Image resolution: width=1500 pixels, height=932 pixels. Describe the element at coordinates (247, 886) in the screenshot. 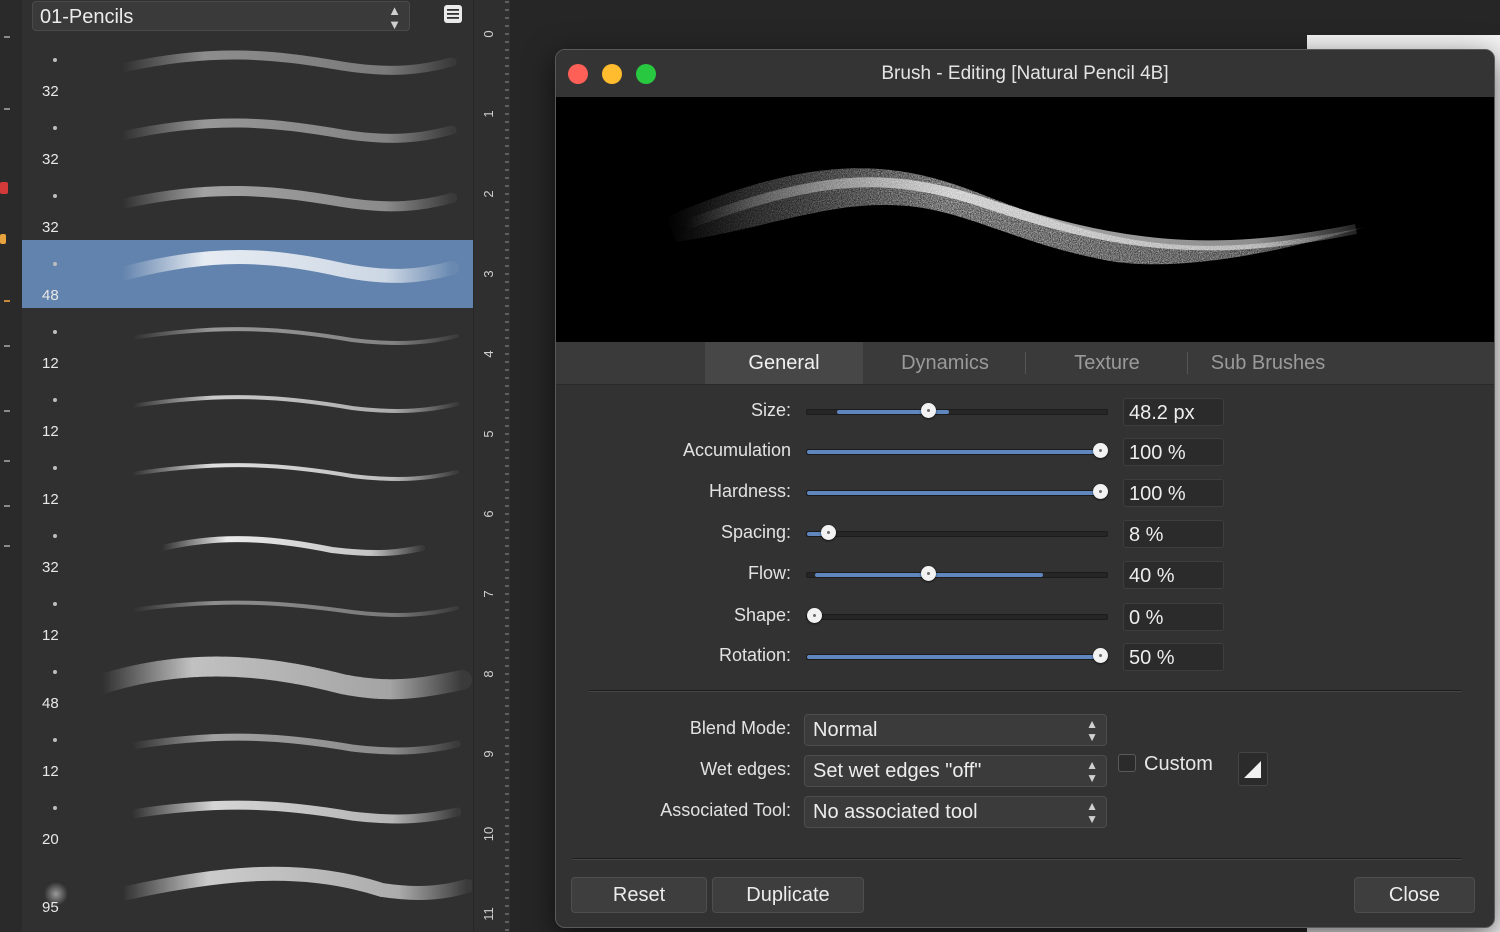

I see `brush-item: 95` at that location.